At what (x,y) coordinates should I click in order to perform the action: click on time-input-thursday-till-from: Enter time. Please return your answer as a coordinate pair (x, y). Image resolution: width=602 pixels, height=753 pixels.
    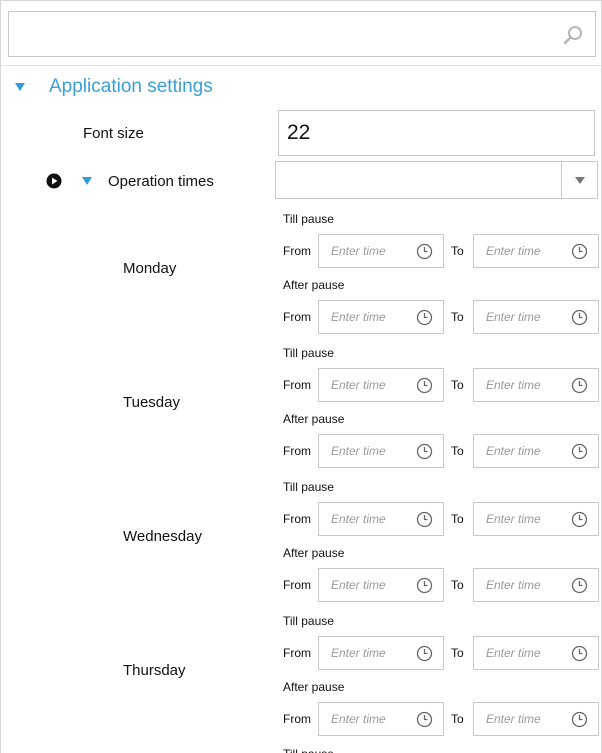
    Looking at the image, I should click on (381, 653).